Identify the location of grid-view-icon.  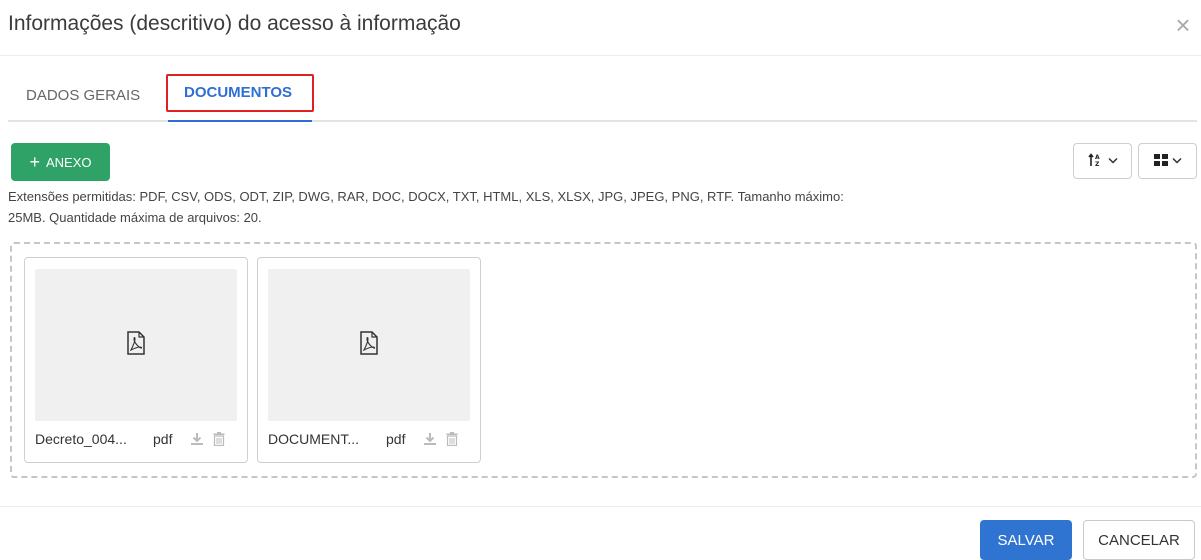
(1160, 161).